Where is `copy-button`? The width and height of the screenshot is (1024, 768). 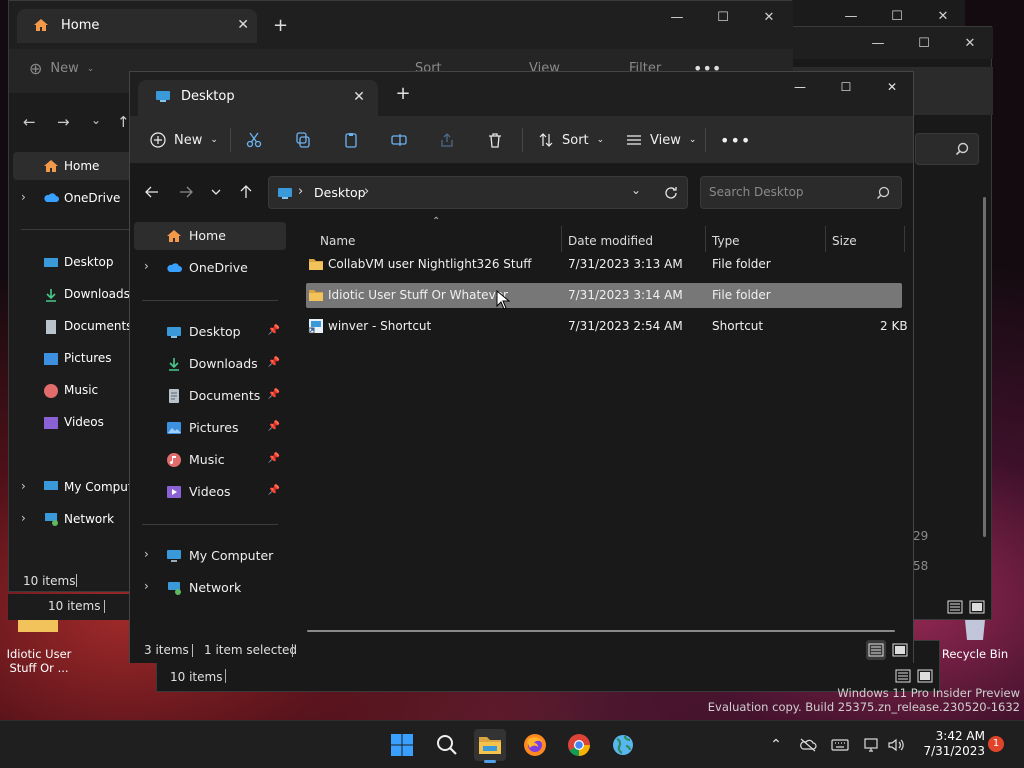
copy-button is located at coordinates (305, 140).